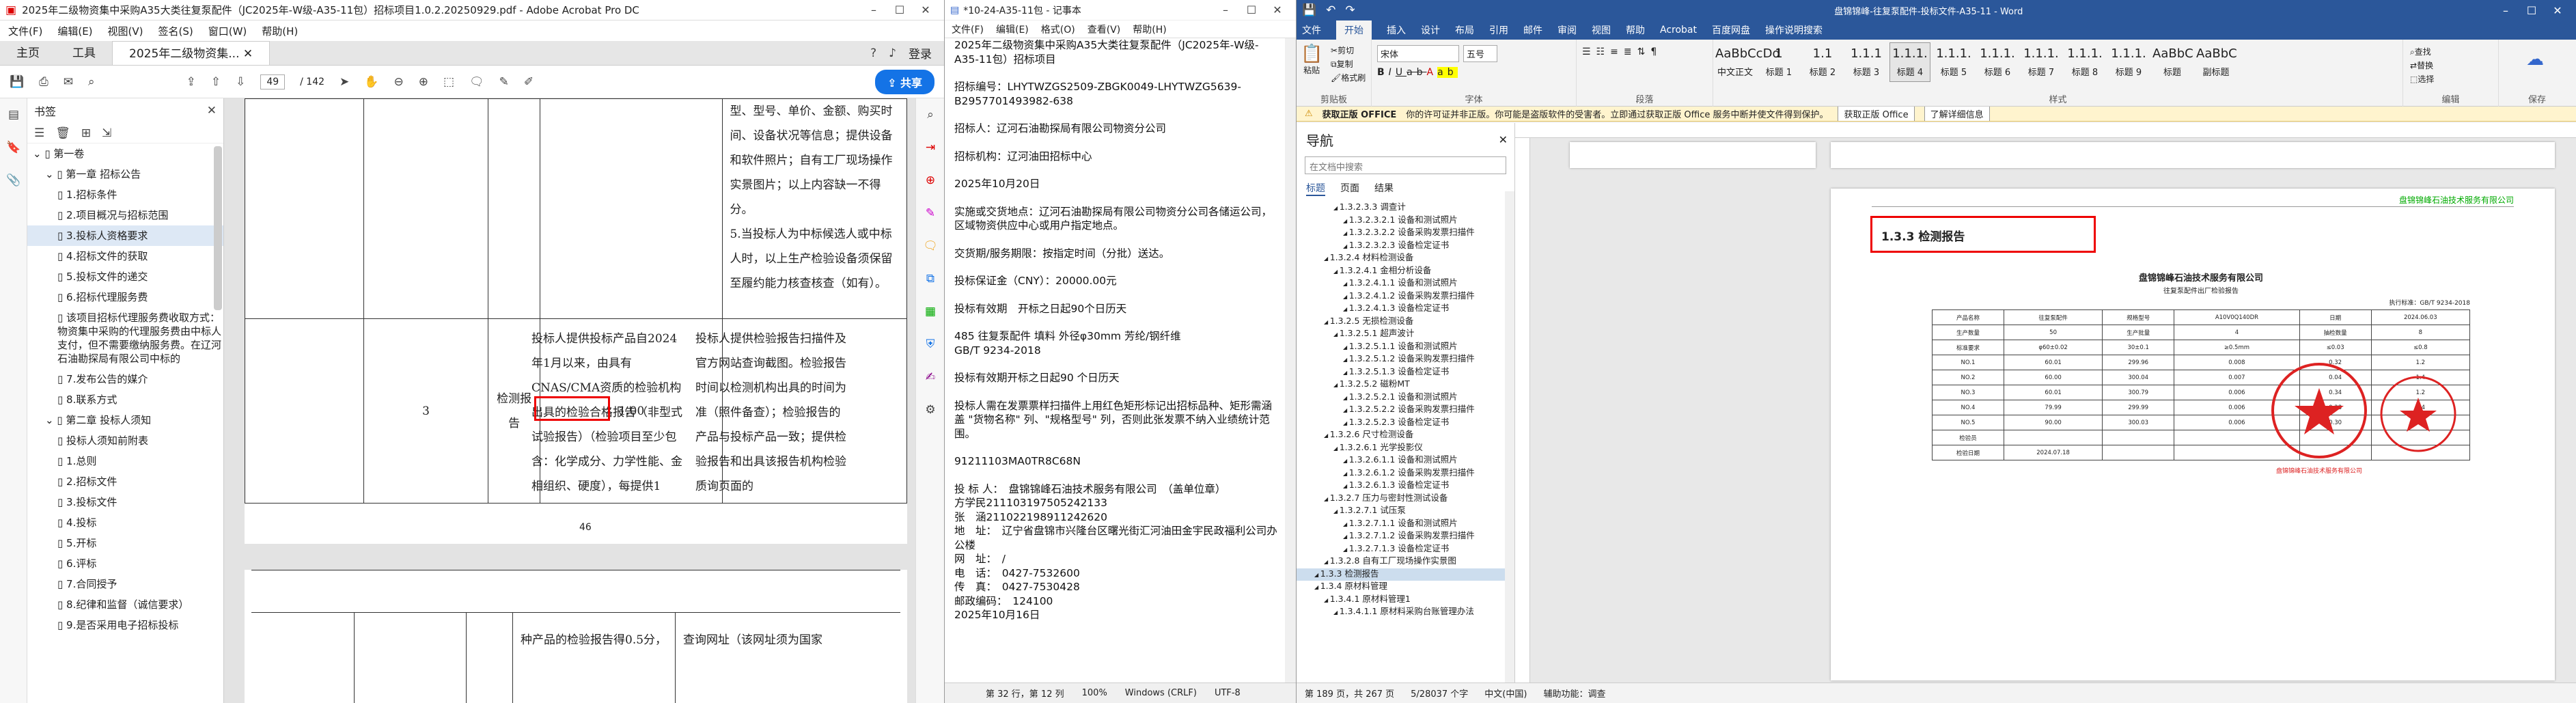  Describe the element at coordinates (1635, 30) in the screenshot. I see `ribbon-tab: 帮助` at that location.